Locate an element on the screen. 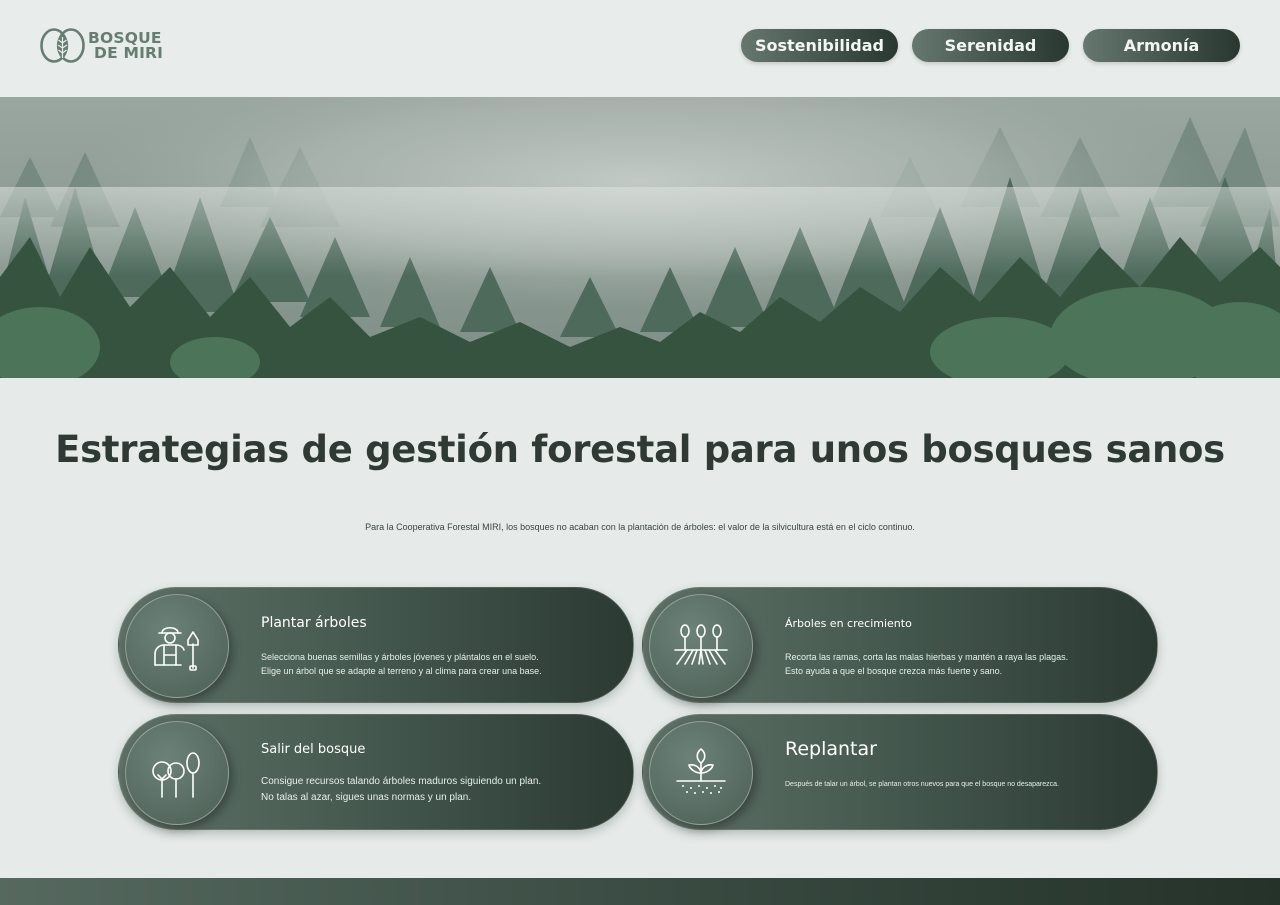 Image resolution: width=1280 pixels, height=905 pixels. trees-icon is located at coordinates (176, 775).